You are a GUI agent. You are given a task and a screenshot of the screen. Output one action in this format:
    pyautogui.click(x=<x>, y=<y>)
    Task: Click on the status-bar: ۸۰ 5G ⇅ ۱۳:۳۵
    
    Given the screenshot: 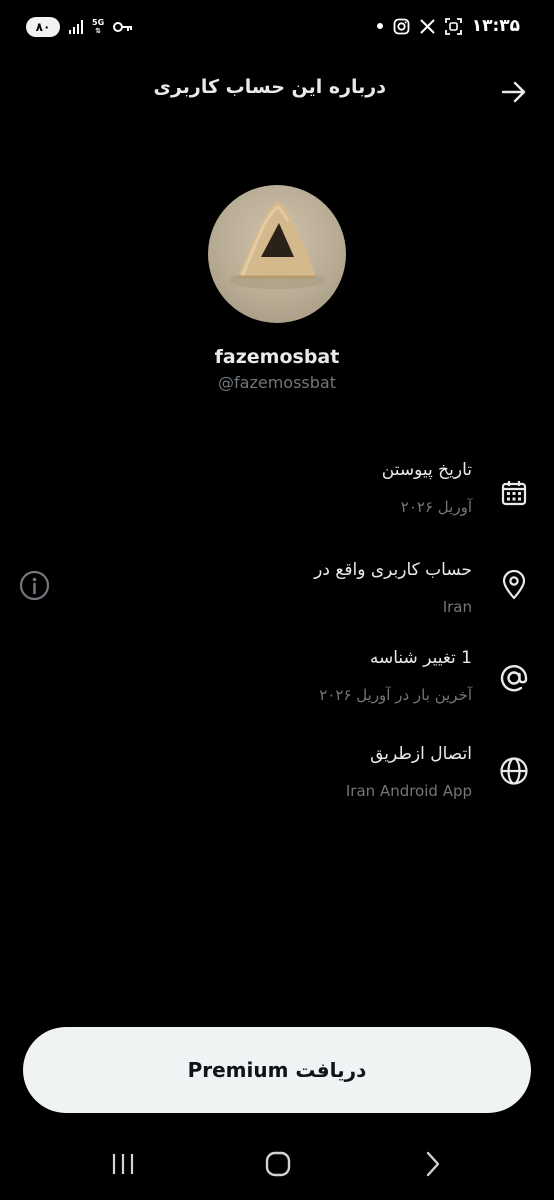 What is the action you would take?
    pyautogui.click(x=277, y=29)
    